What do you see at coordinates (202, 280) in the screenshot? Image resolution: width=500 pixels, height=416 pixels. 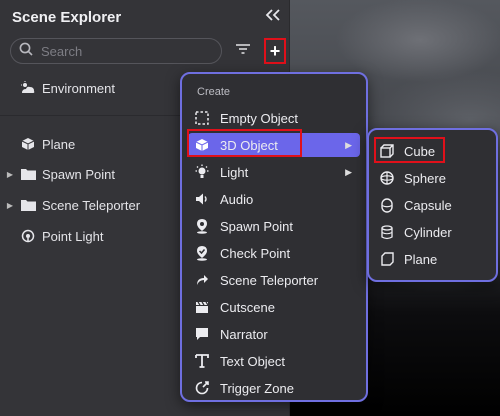 I see `teleporter-icon` at bounding box center [202, 280].